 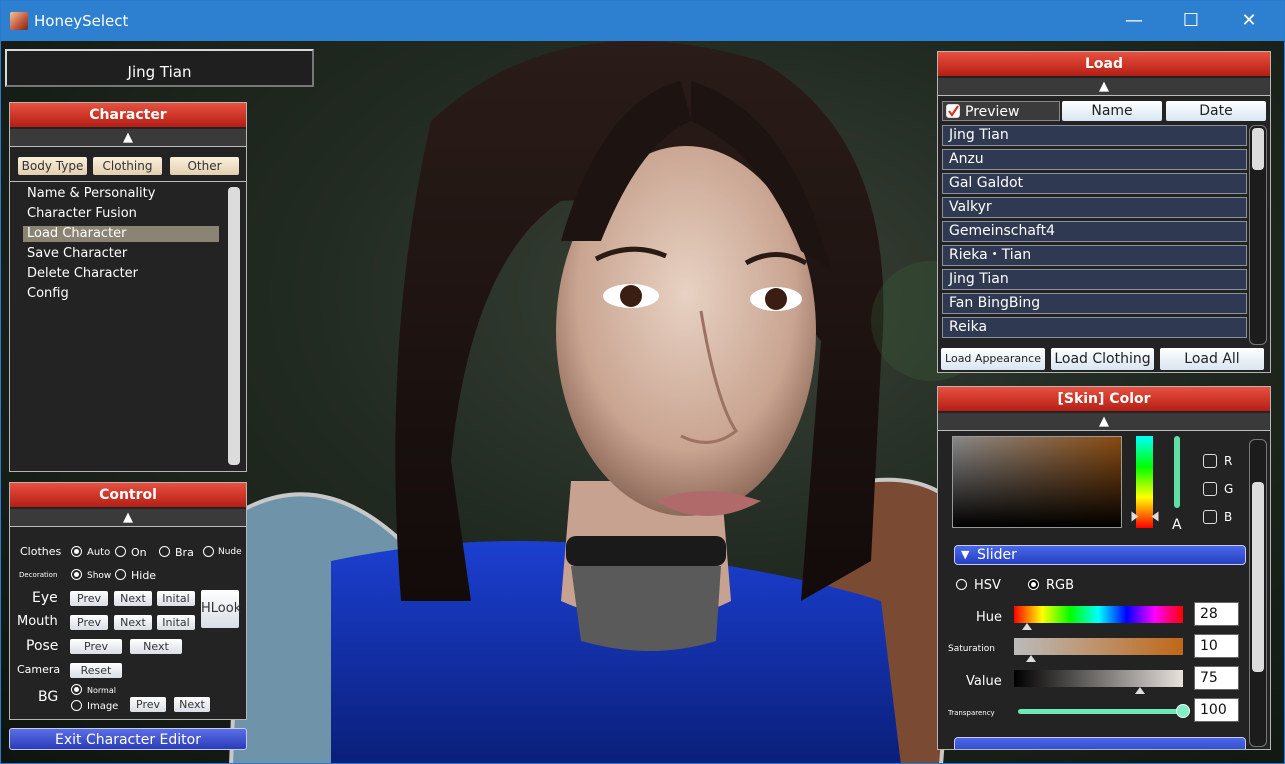 What do you see at coordinates (961, 584) in the screenshot?
I see `hsv-radio` at bounding box center [961, 584].